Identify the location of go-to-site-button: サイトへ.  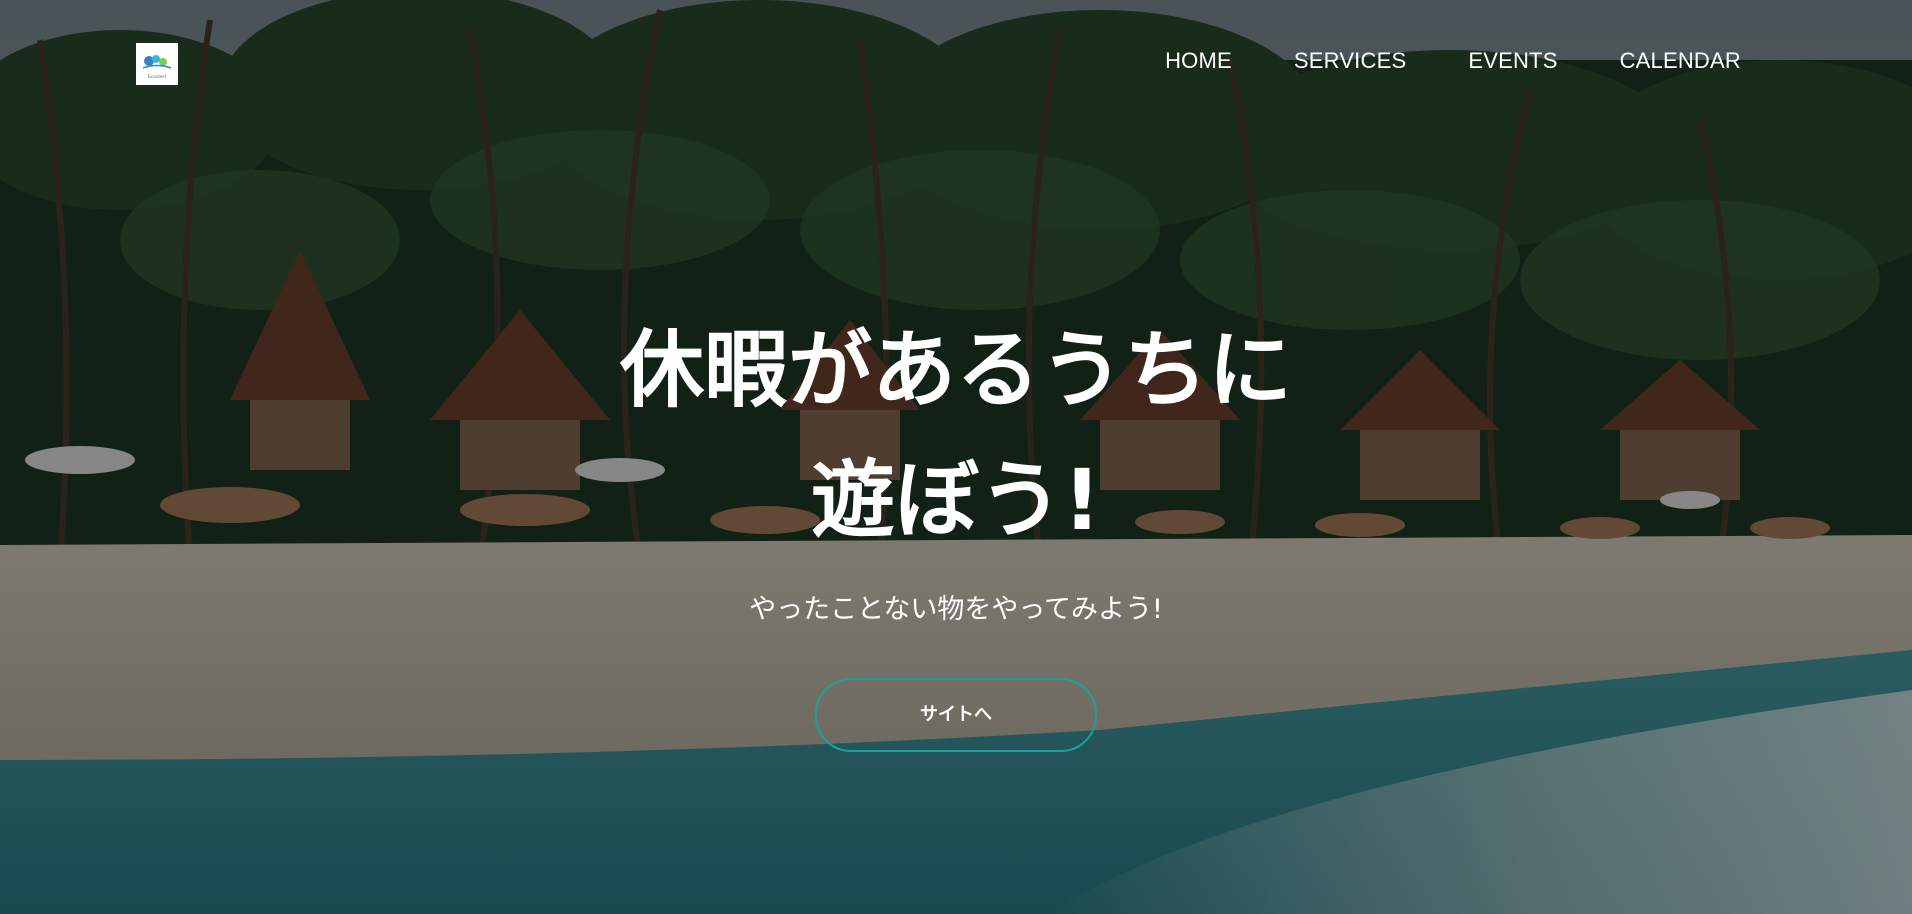
(956, 715).